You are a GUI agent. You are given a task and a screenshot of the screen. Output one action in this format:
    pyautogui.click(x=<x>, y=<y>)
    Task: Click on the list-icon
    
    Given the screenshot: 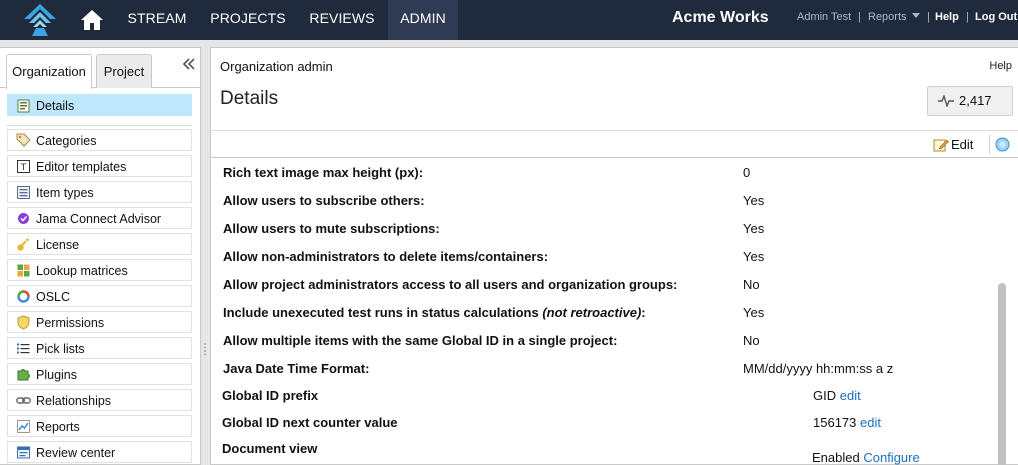 What is the action you would take?
    pyautogui.click(x=23, y=348)
    